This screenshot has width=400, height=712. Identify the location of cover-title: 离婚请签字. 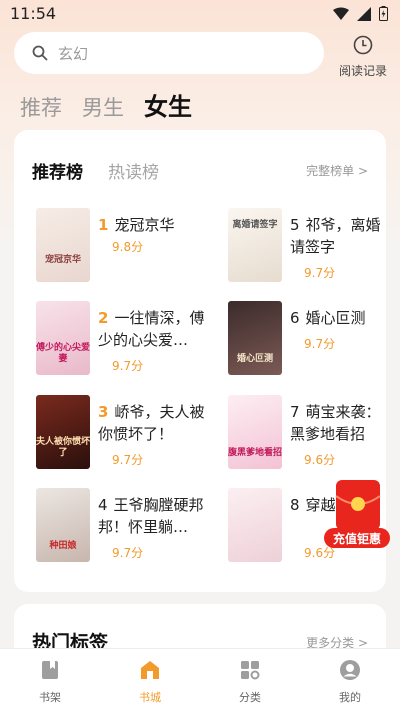
(255, 225).